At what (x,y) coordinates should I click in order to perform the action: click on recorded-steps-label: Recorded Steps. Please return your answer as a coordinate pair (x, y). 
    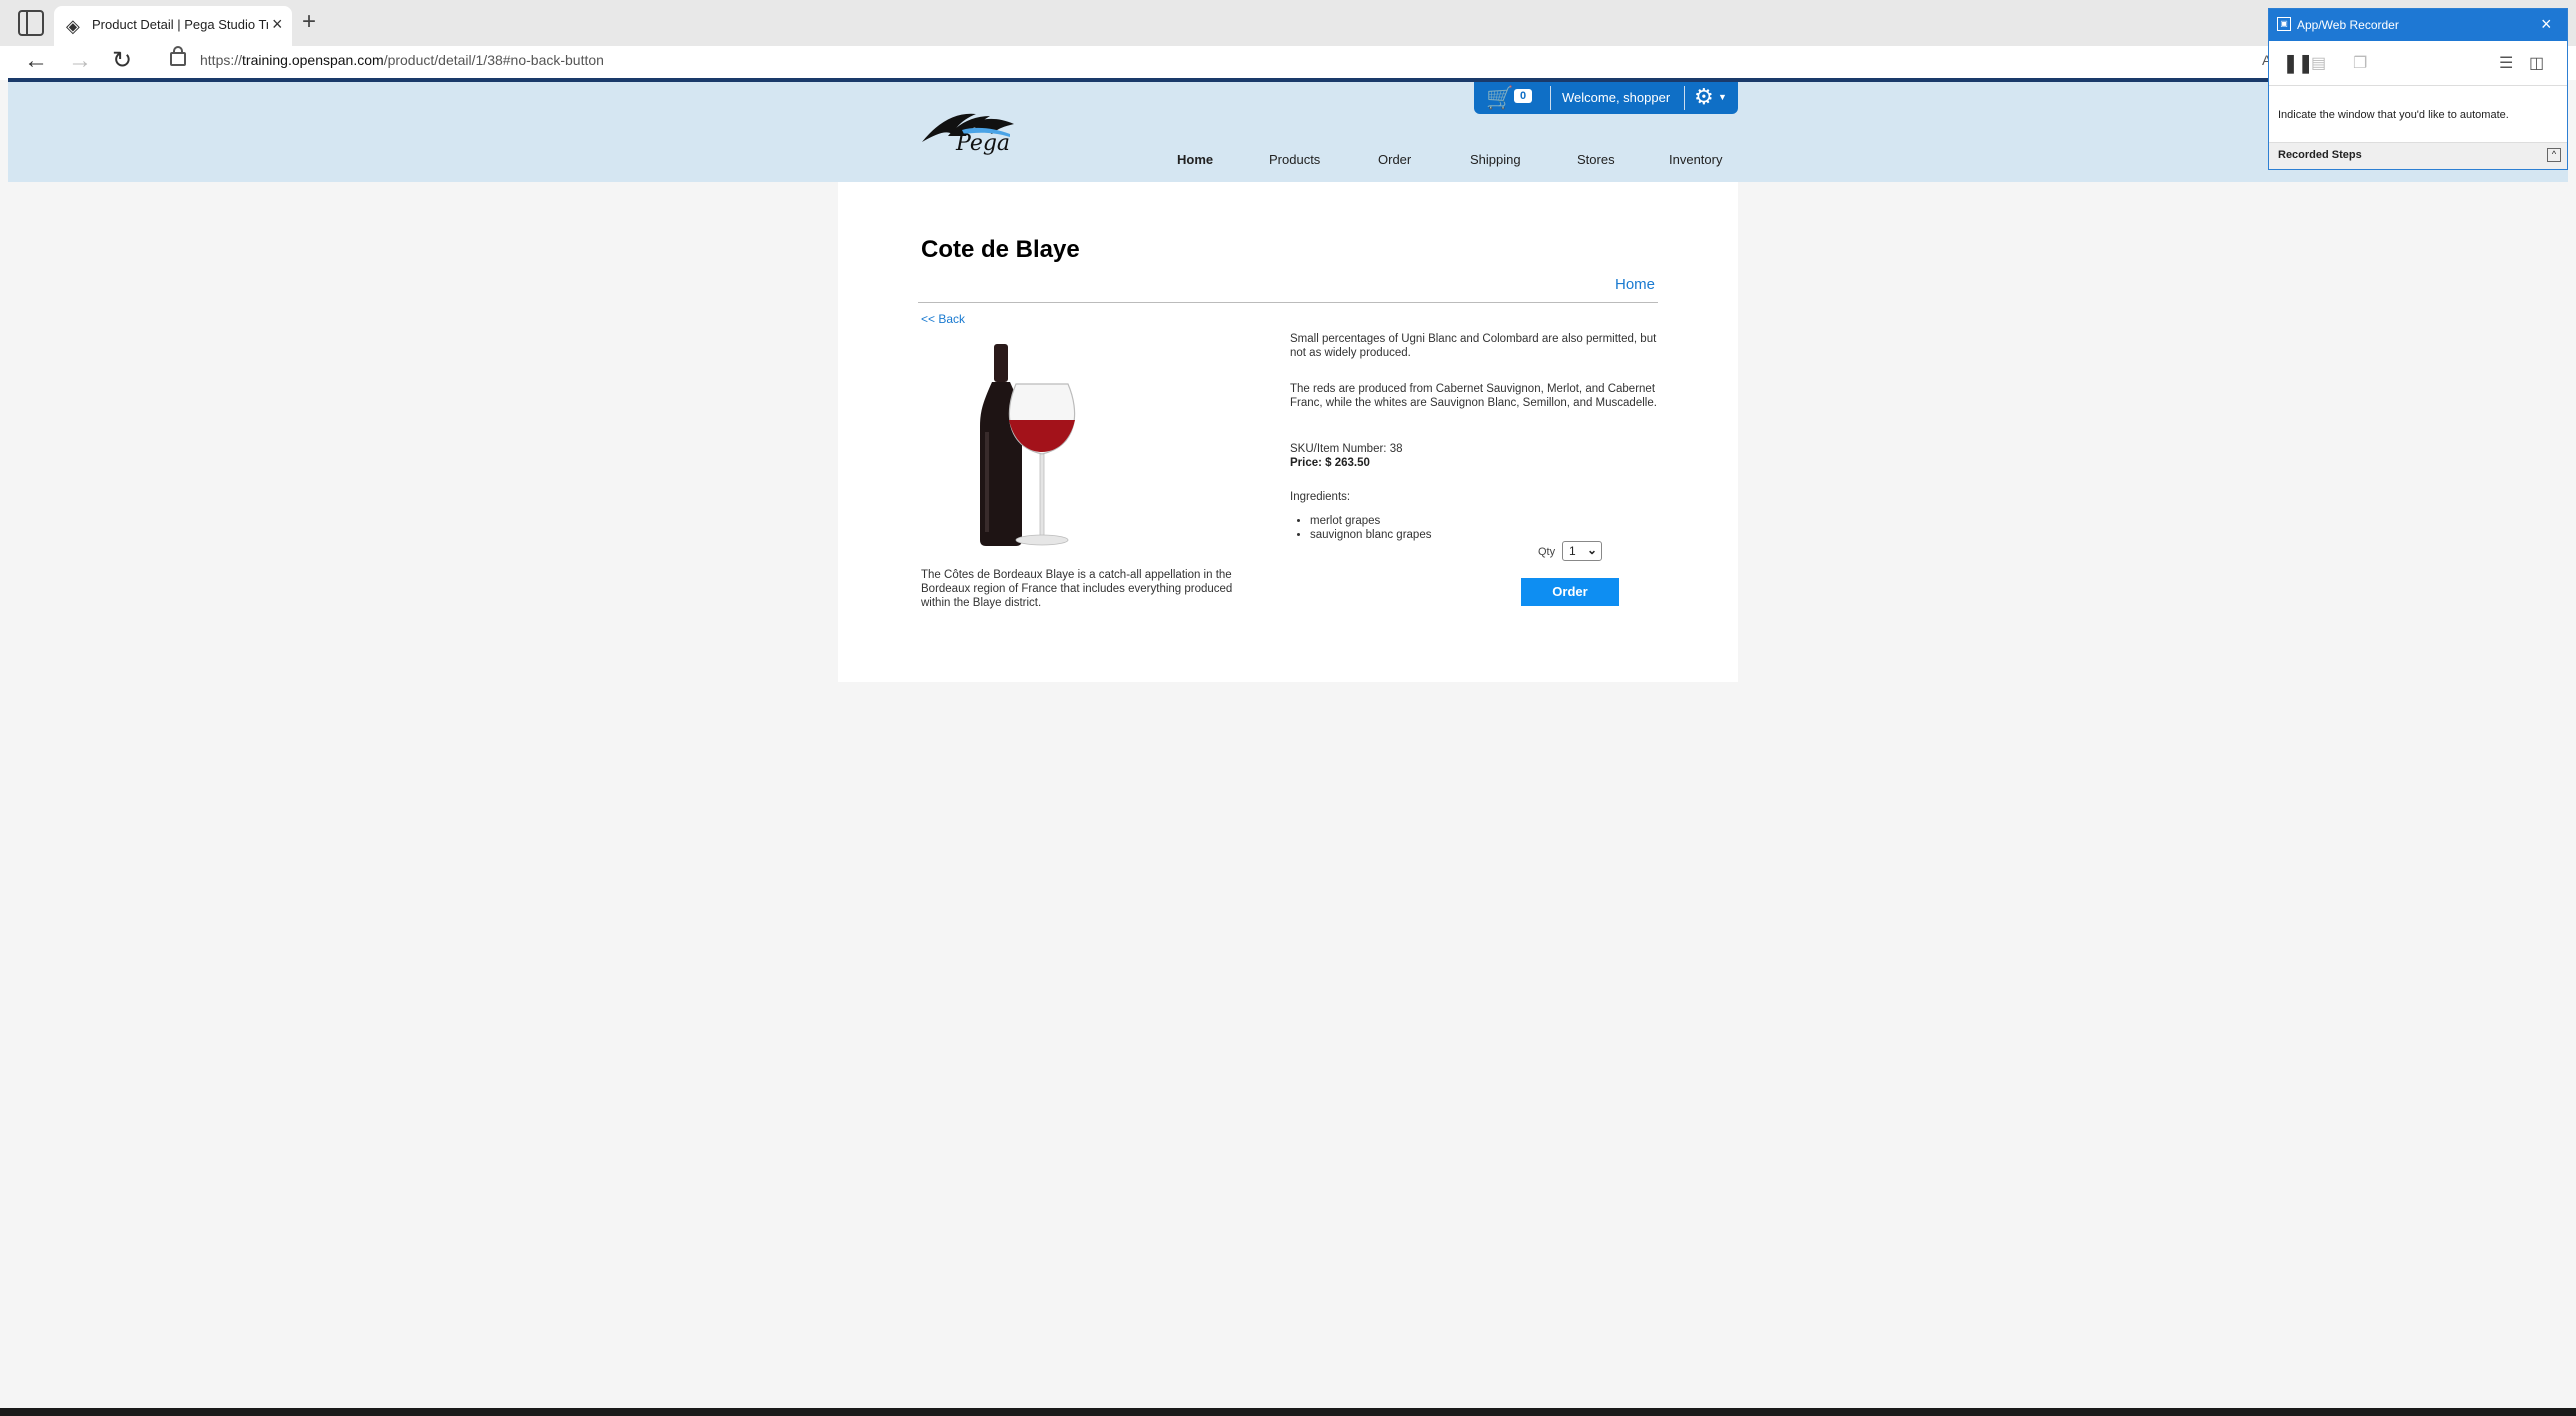
    Looking at the image, I should click on (2320, 155).